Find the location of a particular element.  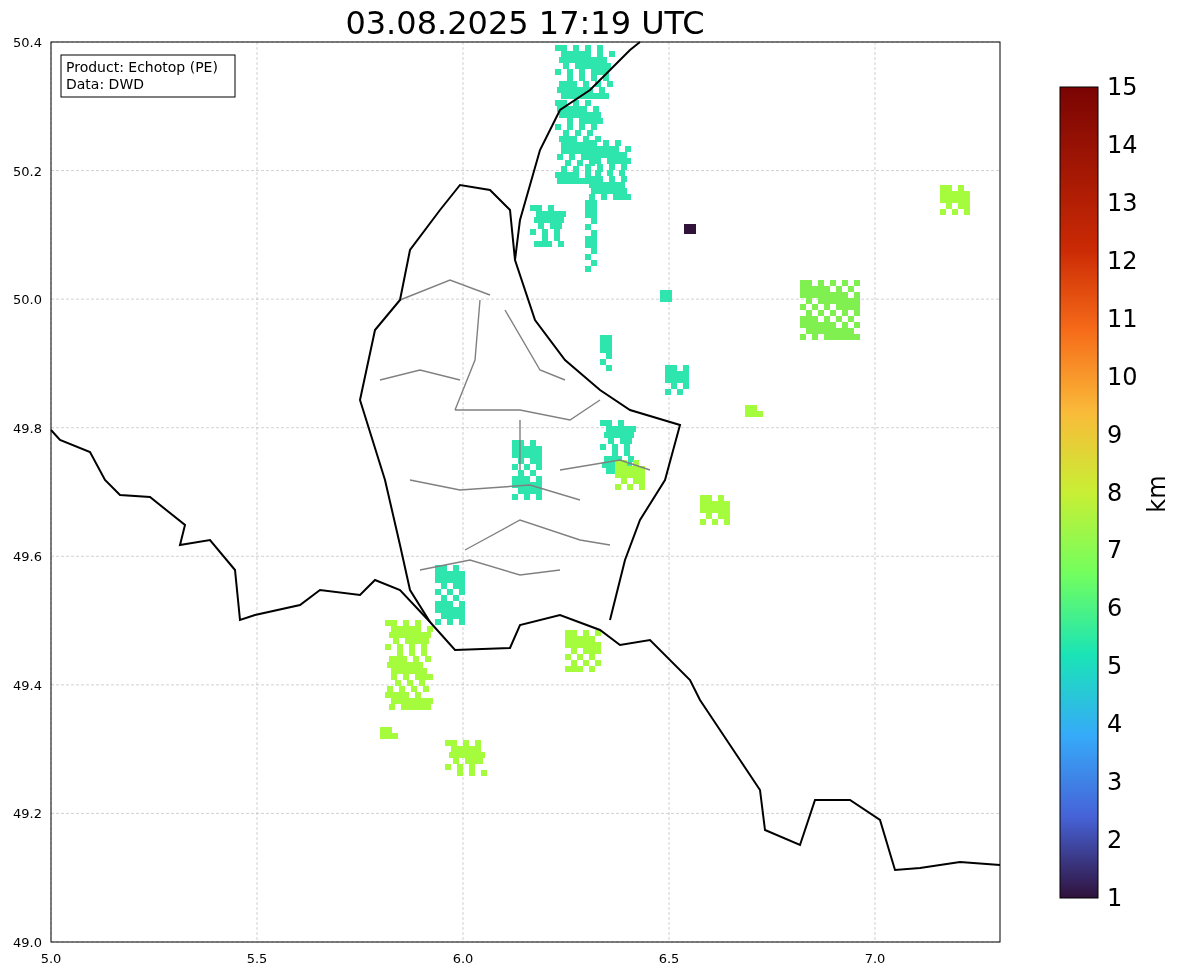

x-tick-label: 6.5 is located at coordinates (669, 958).